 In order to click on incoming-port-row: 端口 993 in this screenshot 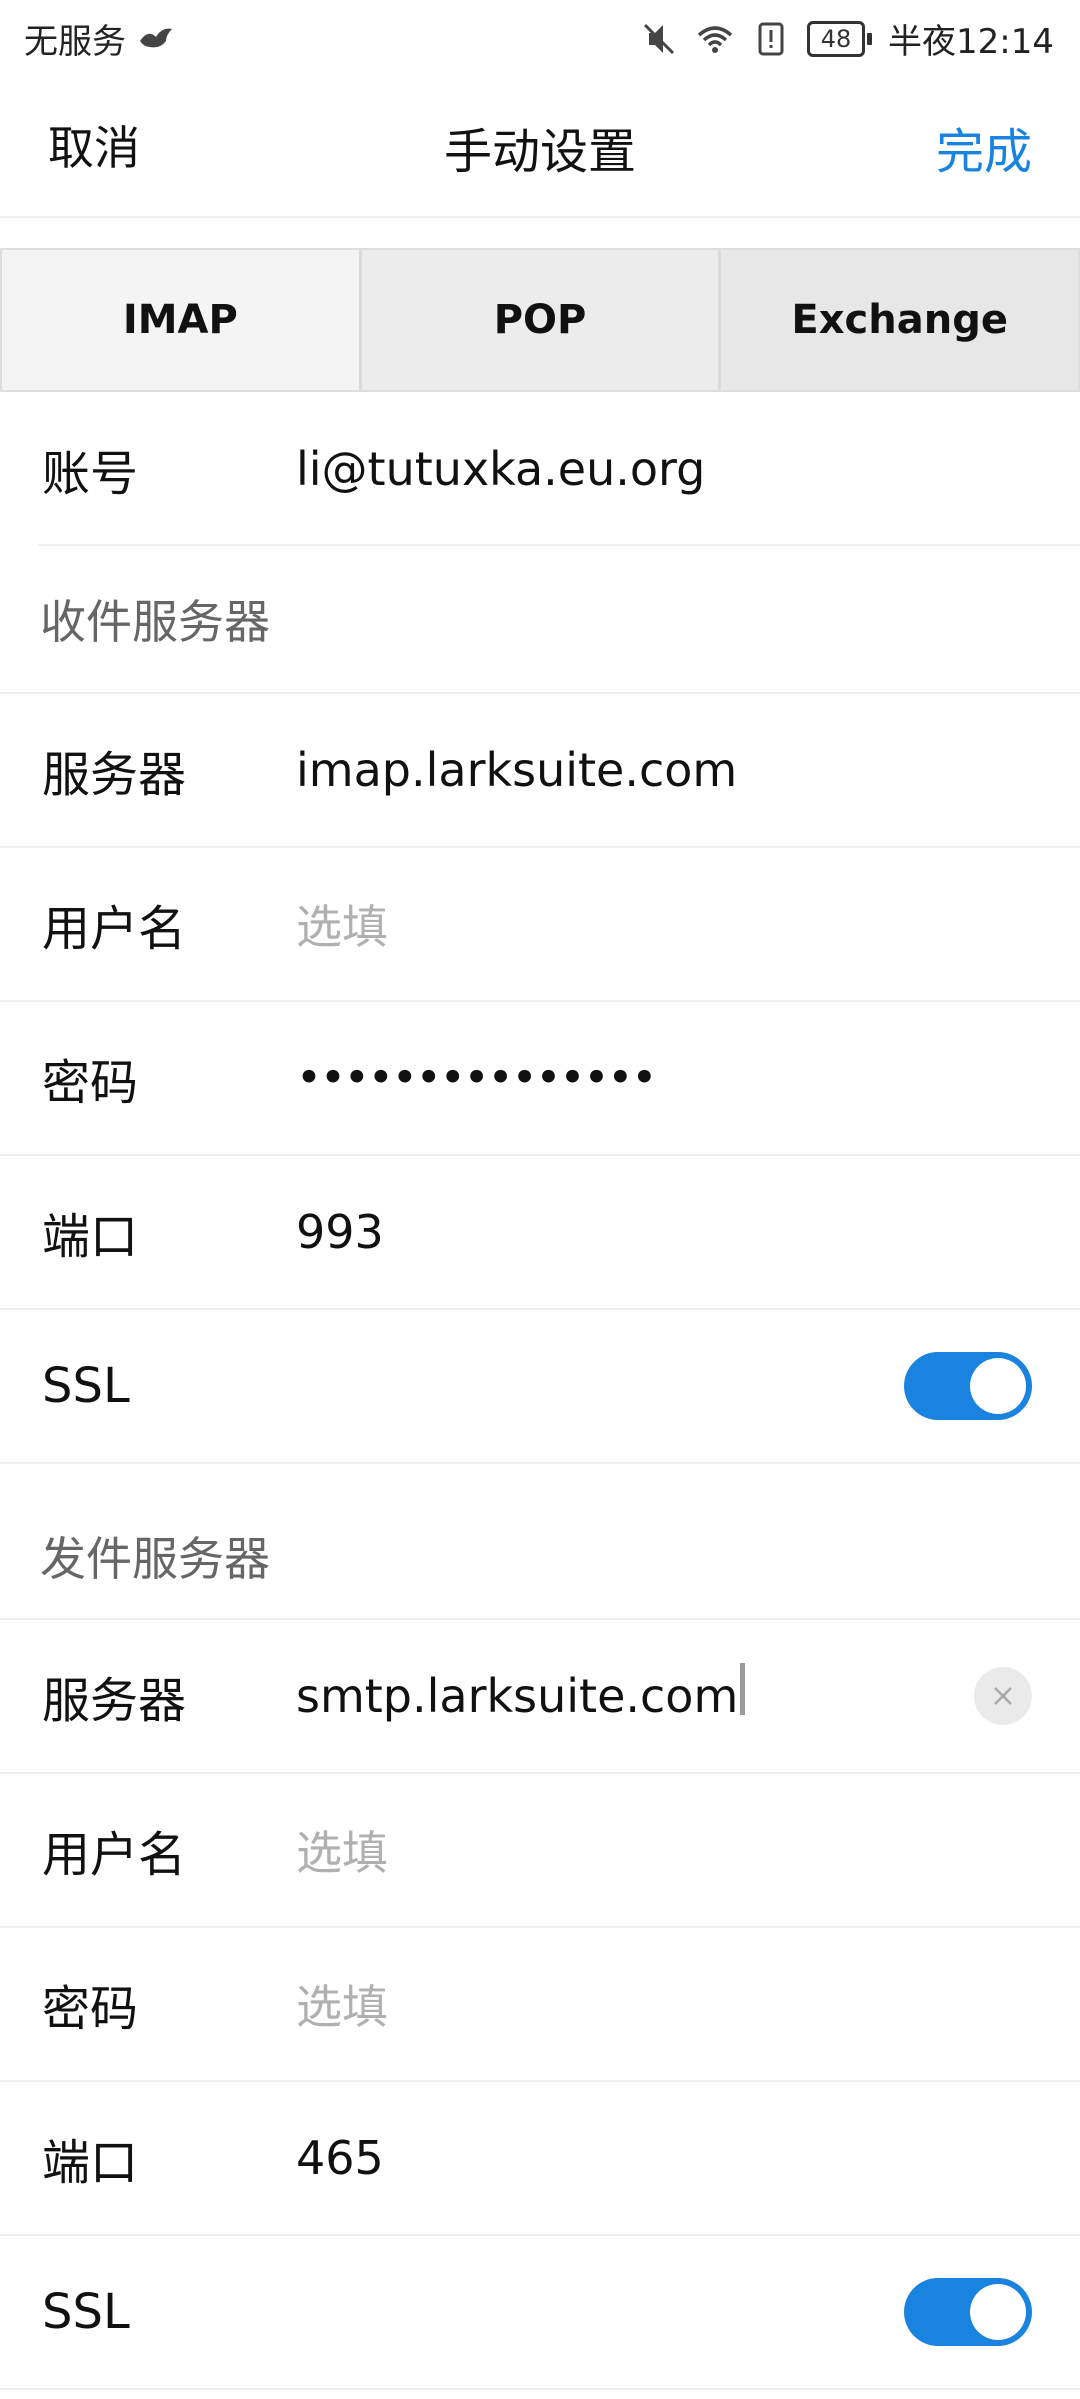, I will do `click(540, 1233)`.